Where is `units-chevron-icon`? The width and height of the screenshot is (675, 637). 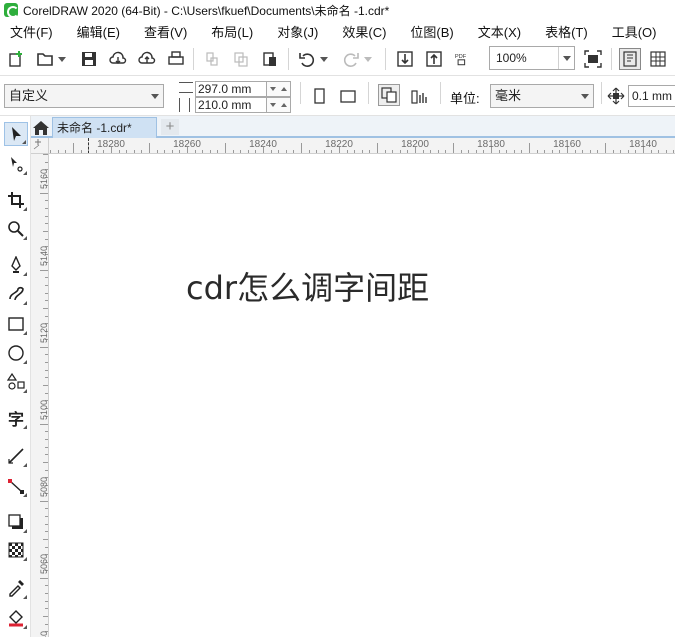
units-chevron-icon is located at coordinates (585, 96).